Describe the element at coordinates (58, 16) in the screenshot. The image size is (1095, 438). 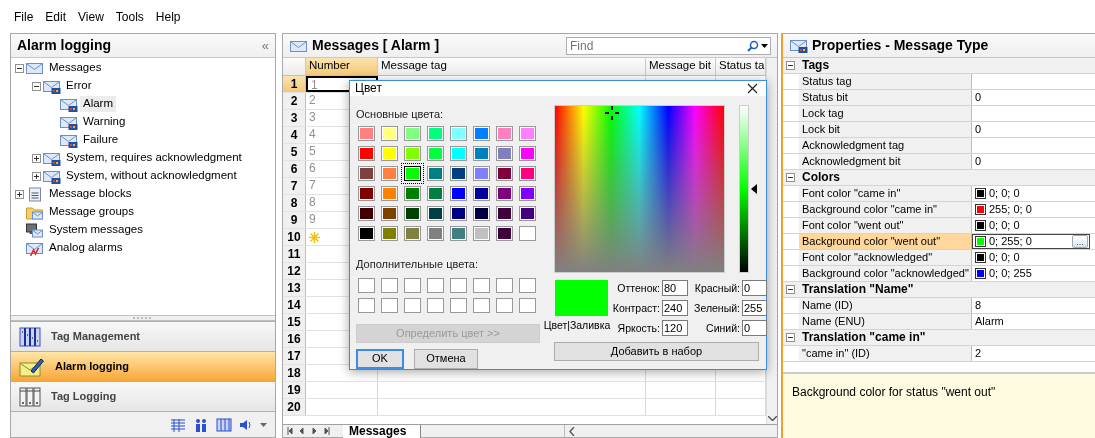
I see `menu-item: Edit` at that location.